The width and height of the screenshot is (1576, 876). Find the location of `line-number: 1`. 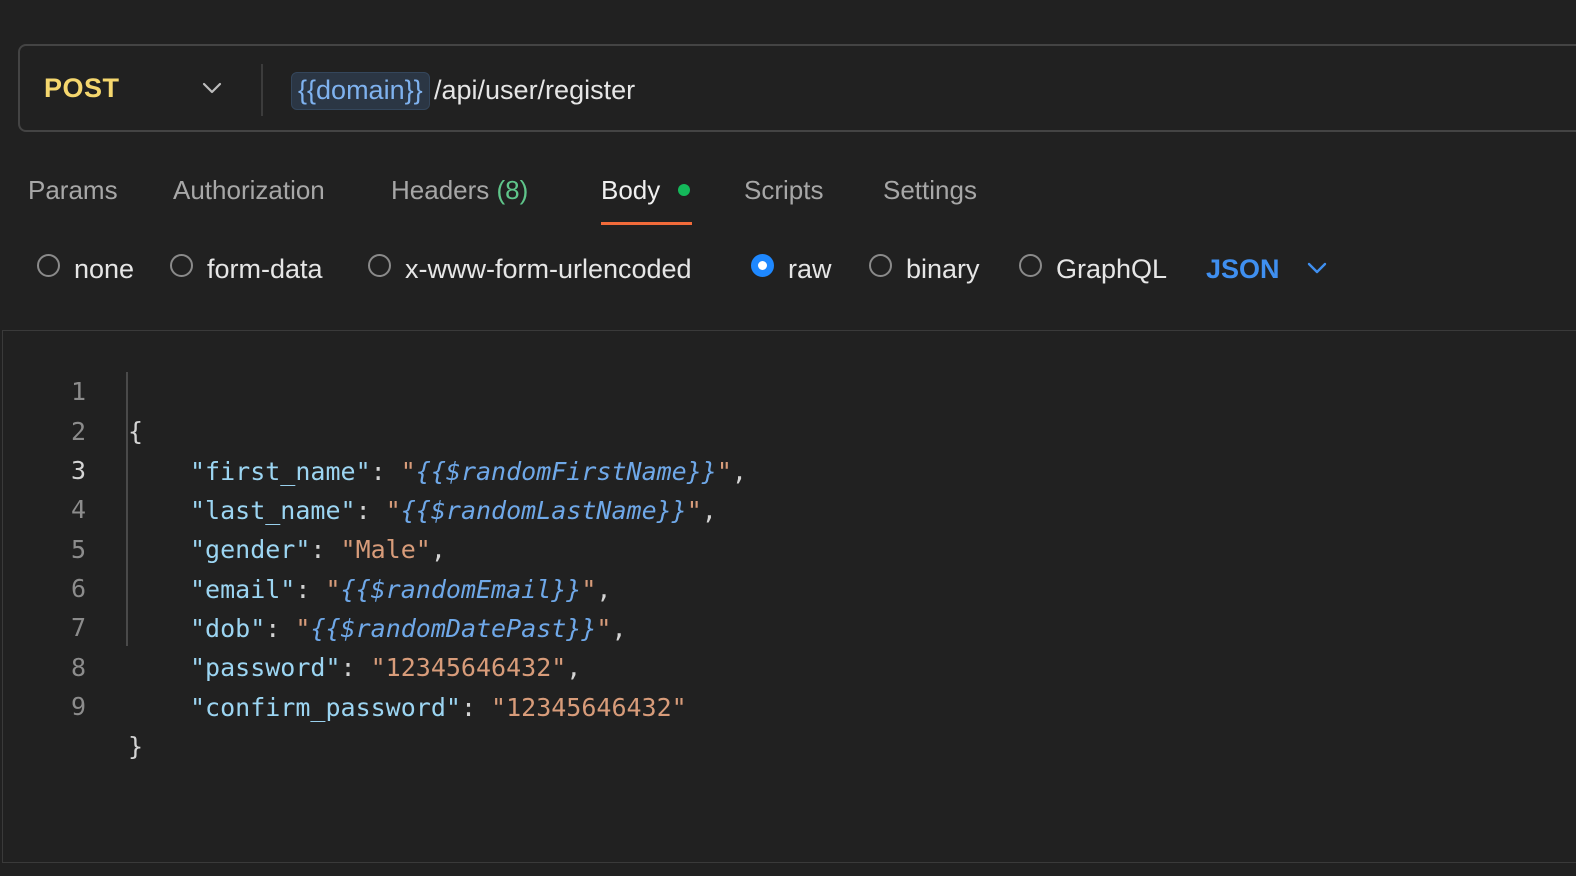

line-number: 1 is located at coordinates (78, 391).